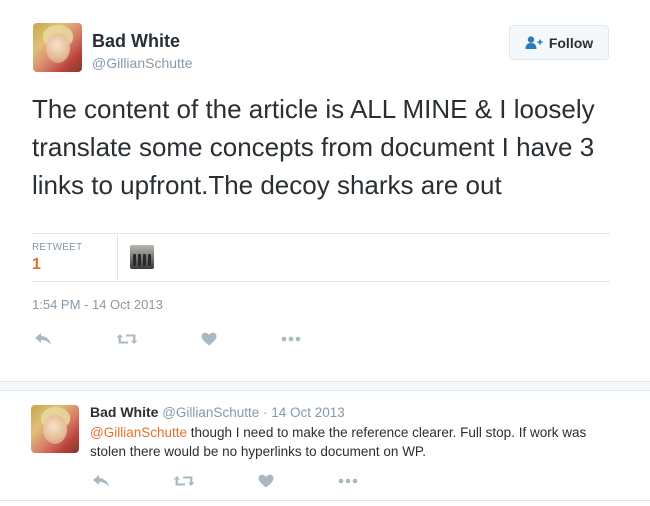 Image resolution: width=650 pixels, height=506 pixels. Describe the element at coordinates (534, 42) in the screenshot. I see `add-user-icon` at that location.